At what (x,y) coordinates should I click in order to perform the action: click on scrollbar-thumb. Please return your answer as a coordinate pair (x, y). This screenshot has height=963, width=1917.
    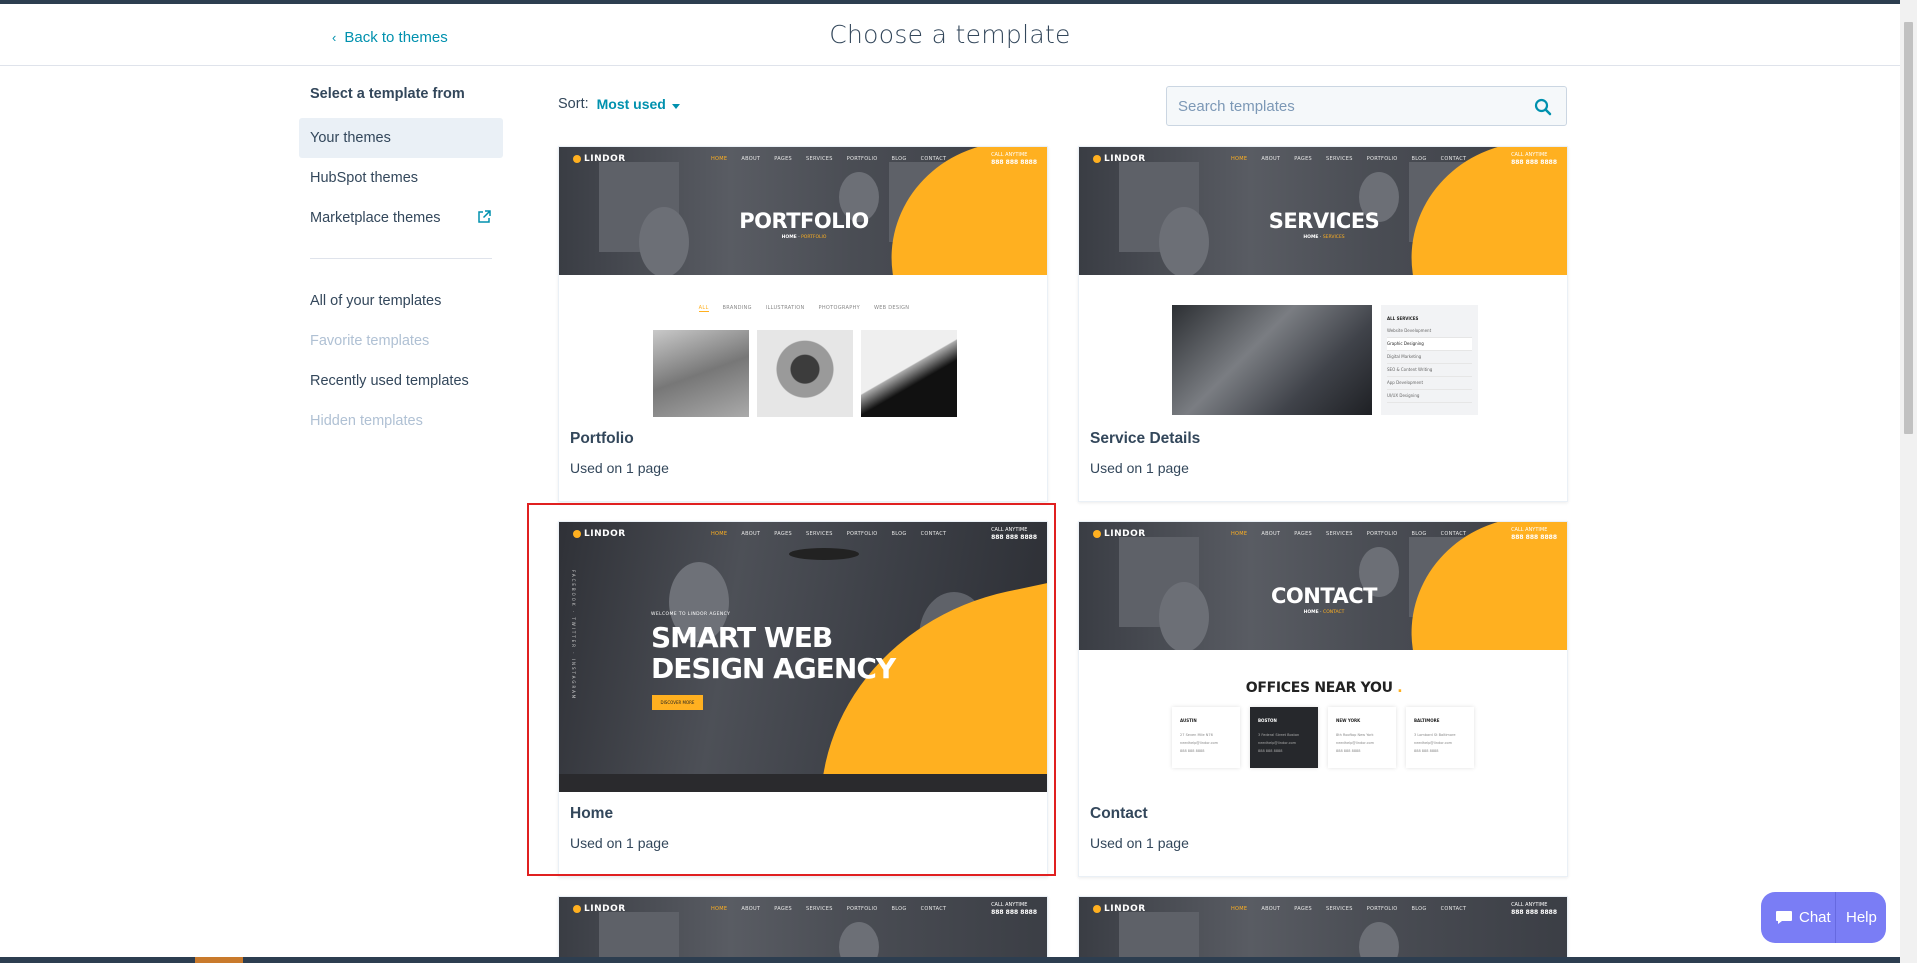
    Looking at the image, I should click on (1908, 228).